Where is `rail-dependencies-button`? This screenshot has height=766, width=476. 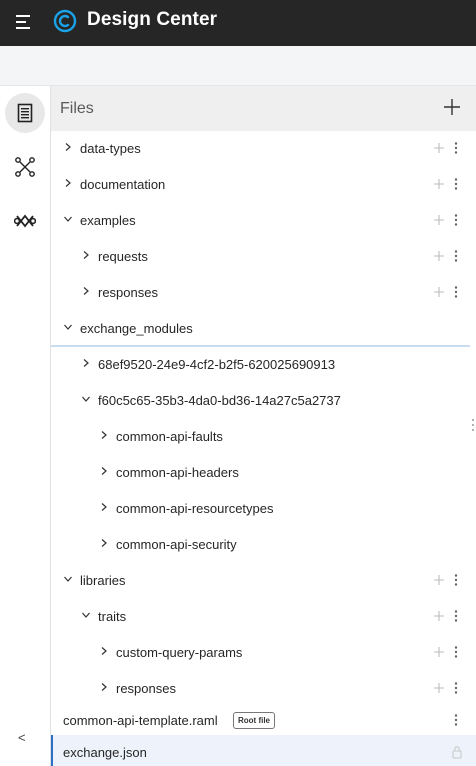 rail-dependencies-button is located at coordinates (25, 167).